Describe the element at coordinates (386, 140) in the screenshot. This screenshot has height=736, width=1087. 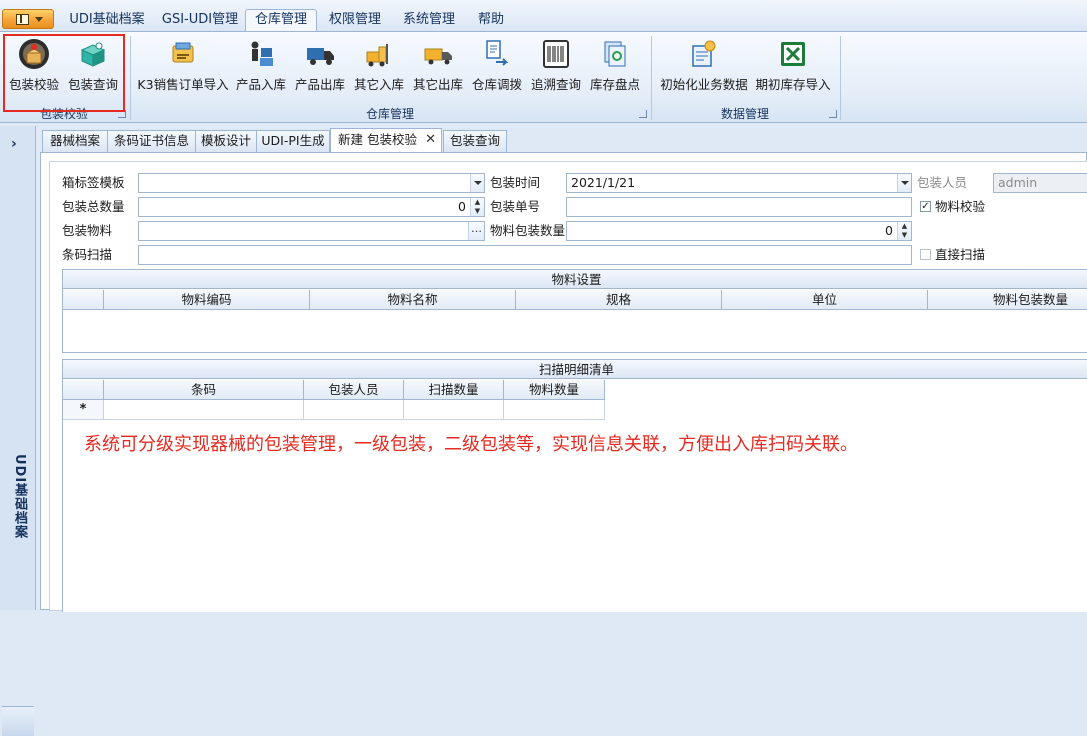
I see `doc-tab-new-package-check: 新建 包装校验 ✕` at that location.